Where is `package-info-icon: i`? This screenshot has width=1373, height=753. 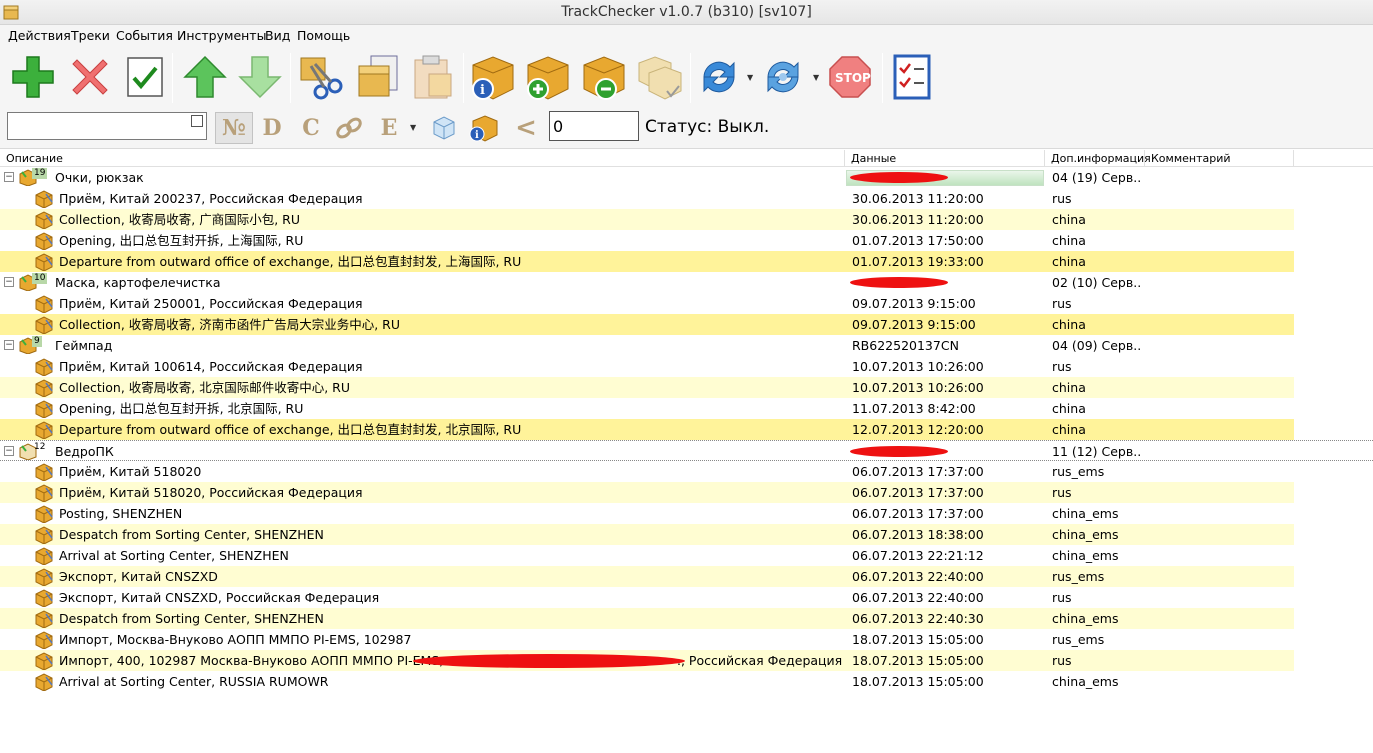
package-info-icon: i is located at coordinates (493, 78).